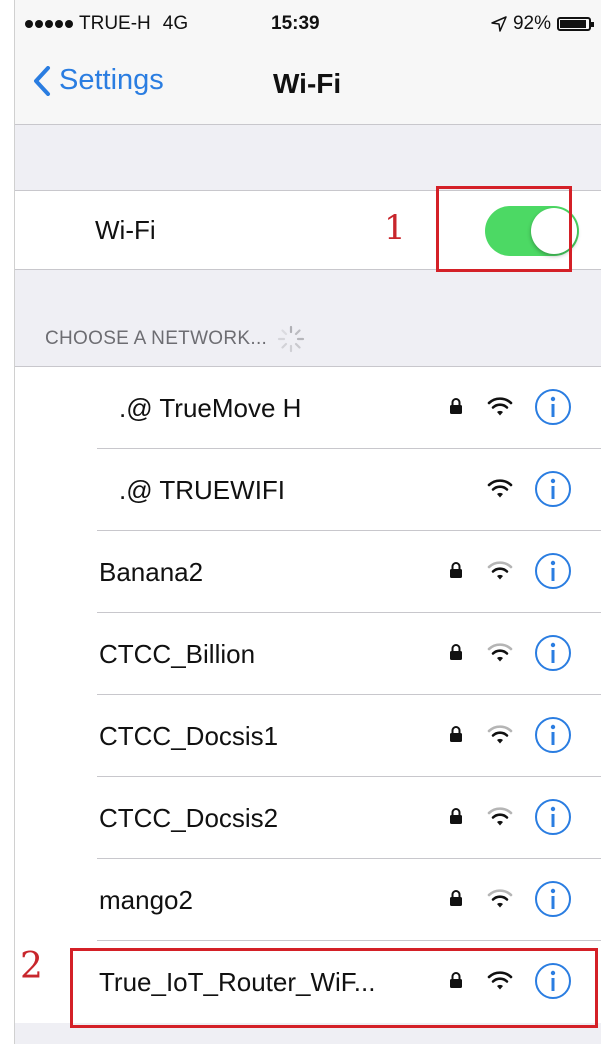 The width and height of the screenshot is (602, 1044). I want to click on status-right: 92%, so click(542, 24).